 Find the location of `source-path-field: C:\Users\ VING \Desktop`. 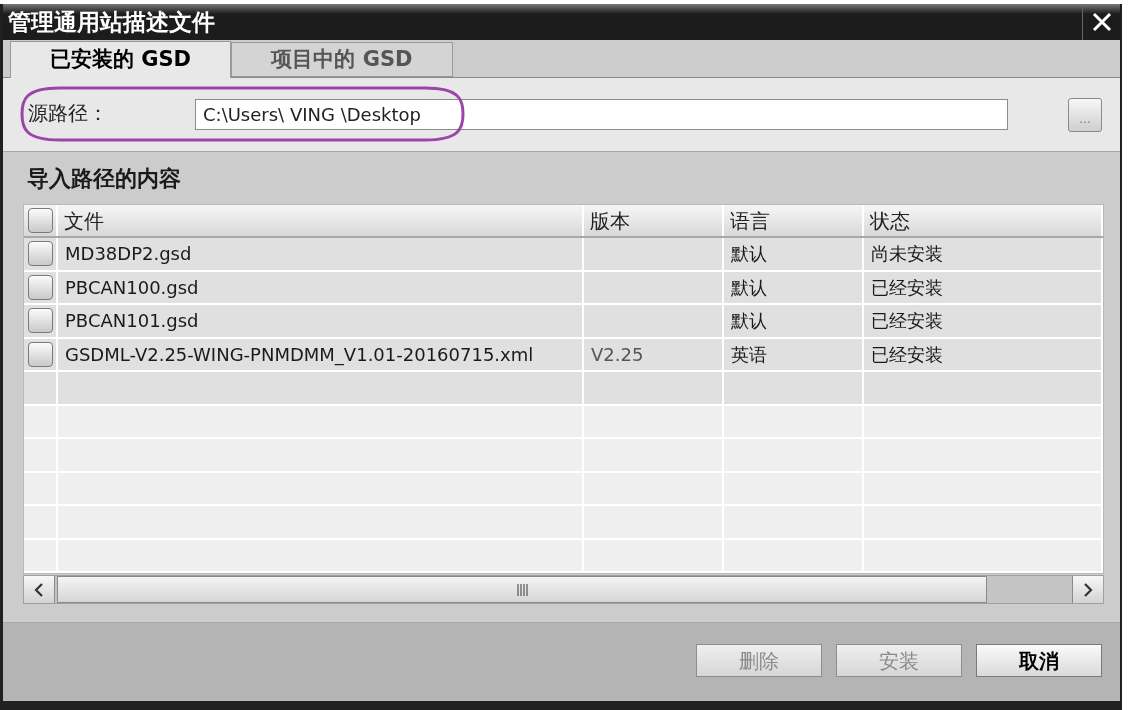

source-path-field: C:\Users\ VING \Desktop is located at coordinates (601, 114).